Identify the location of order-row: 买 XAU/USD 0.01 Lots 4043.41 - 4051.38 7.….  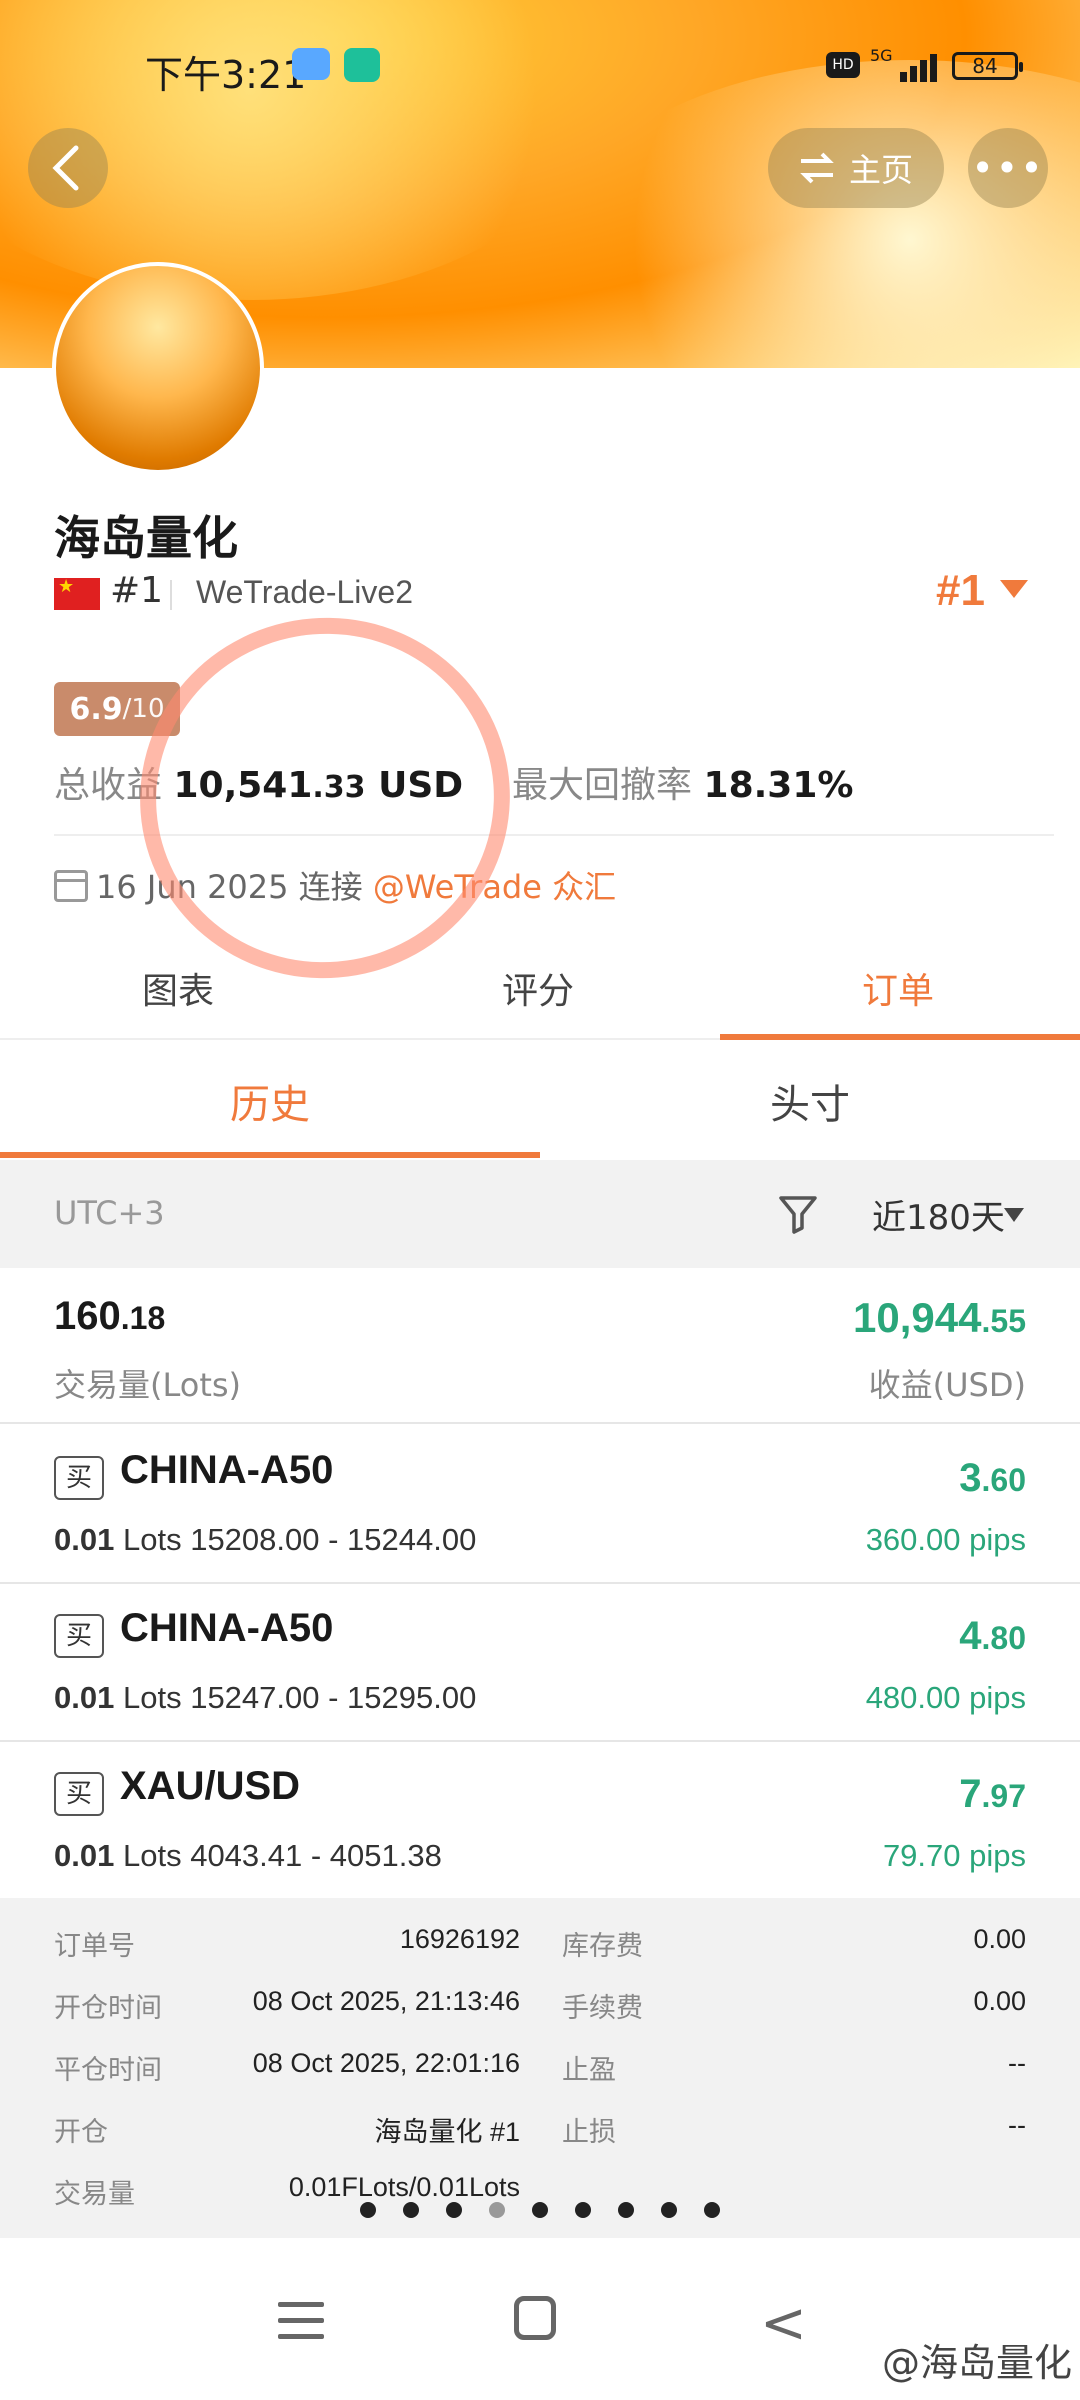
(540, 1821).